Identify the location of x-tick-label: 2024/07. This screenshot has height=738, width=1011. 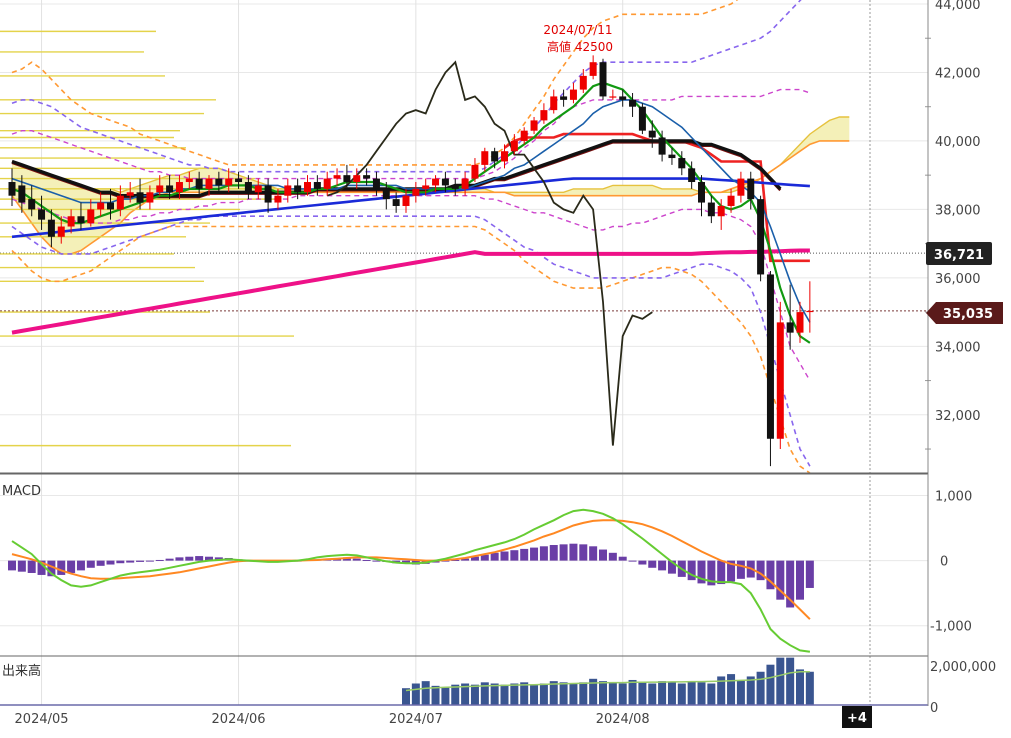
(416, 719).